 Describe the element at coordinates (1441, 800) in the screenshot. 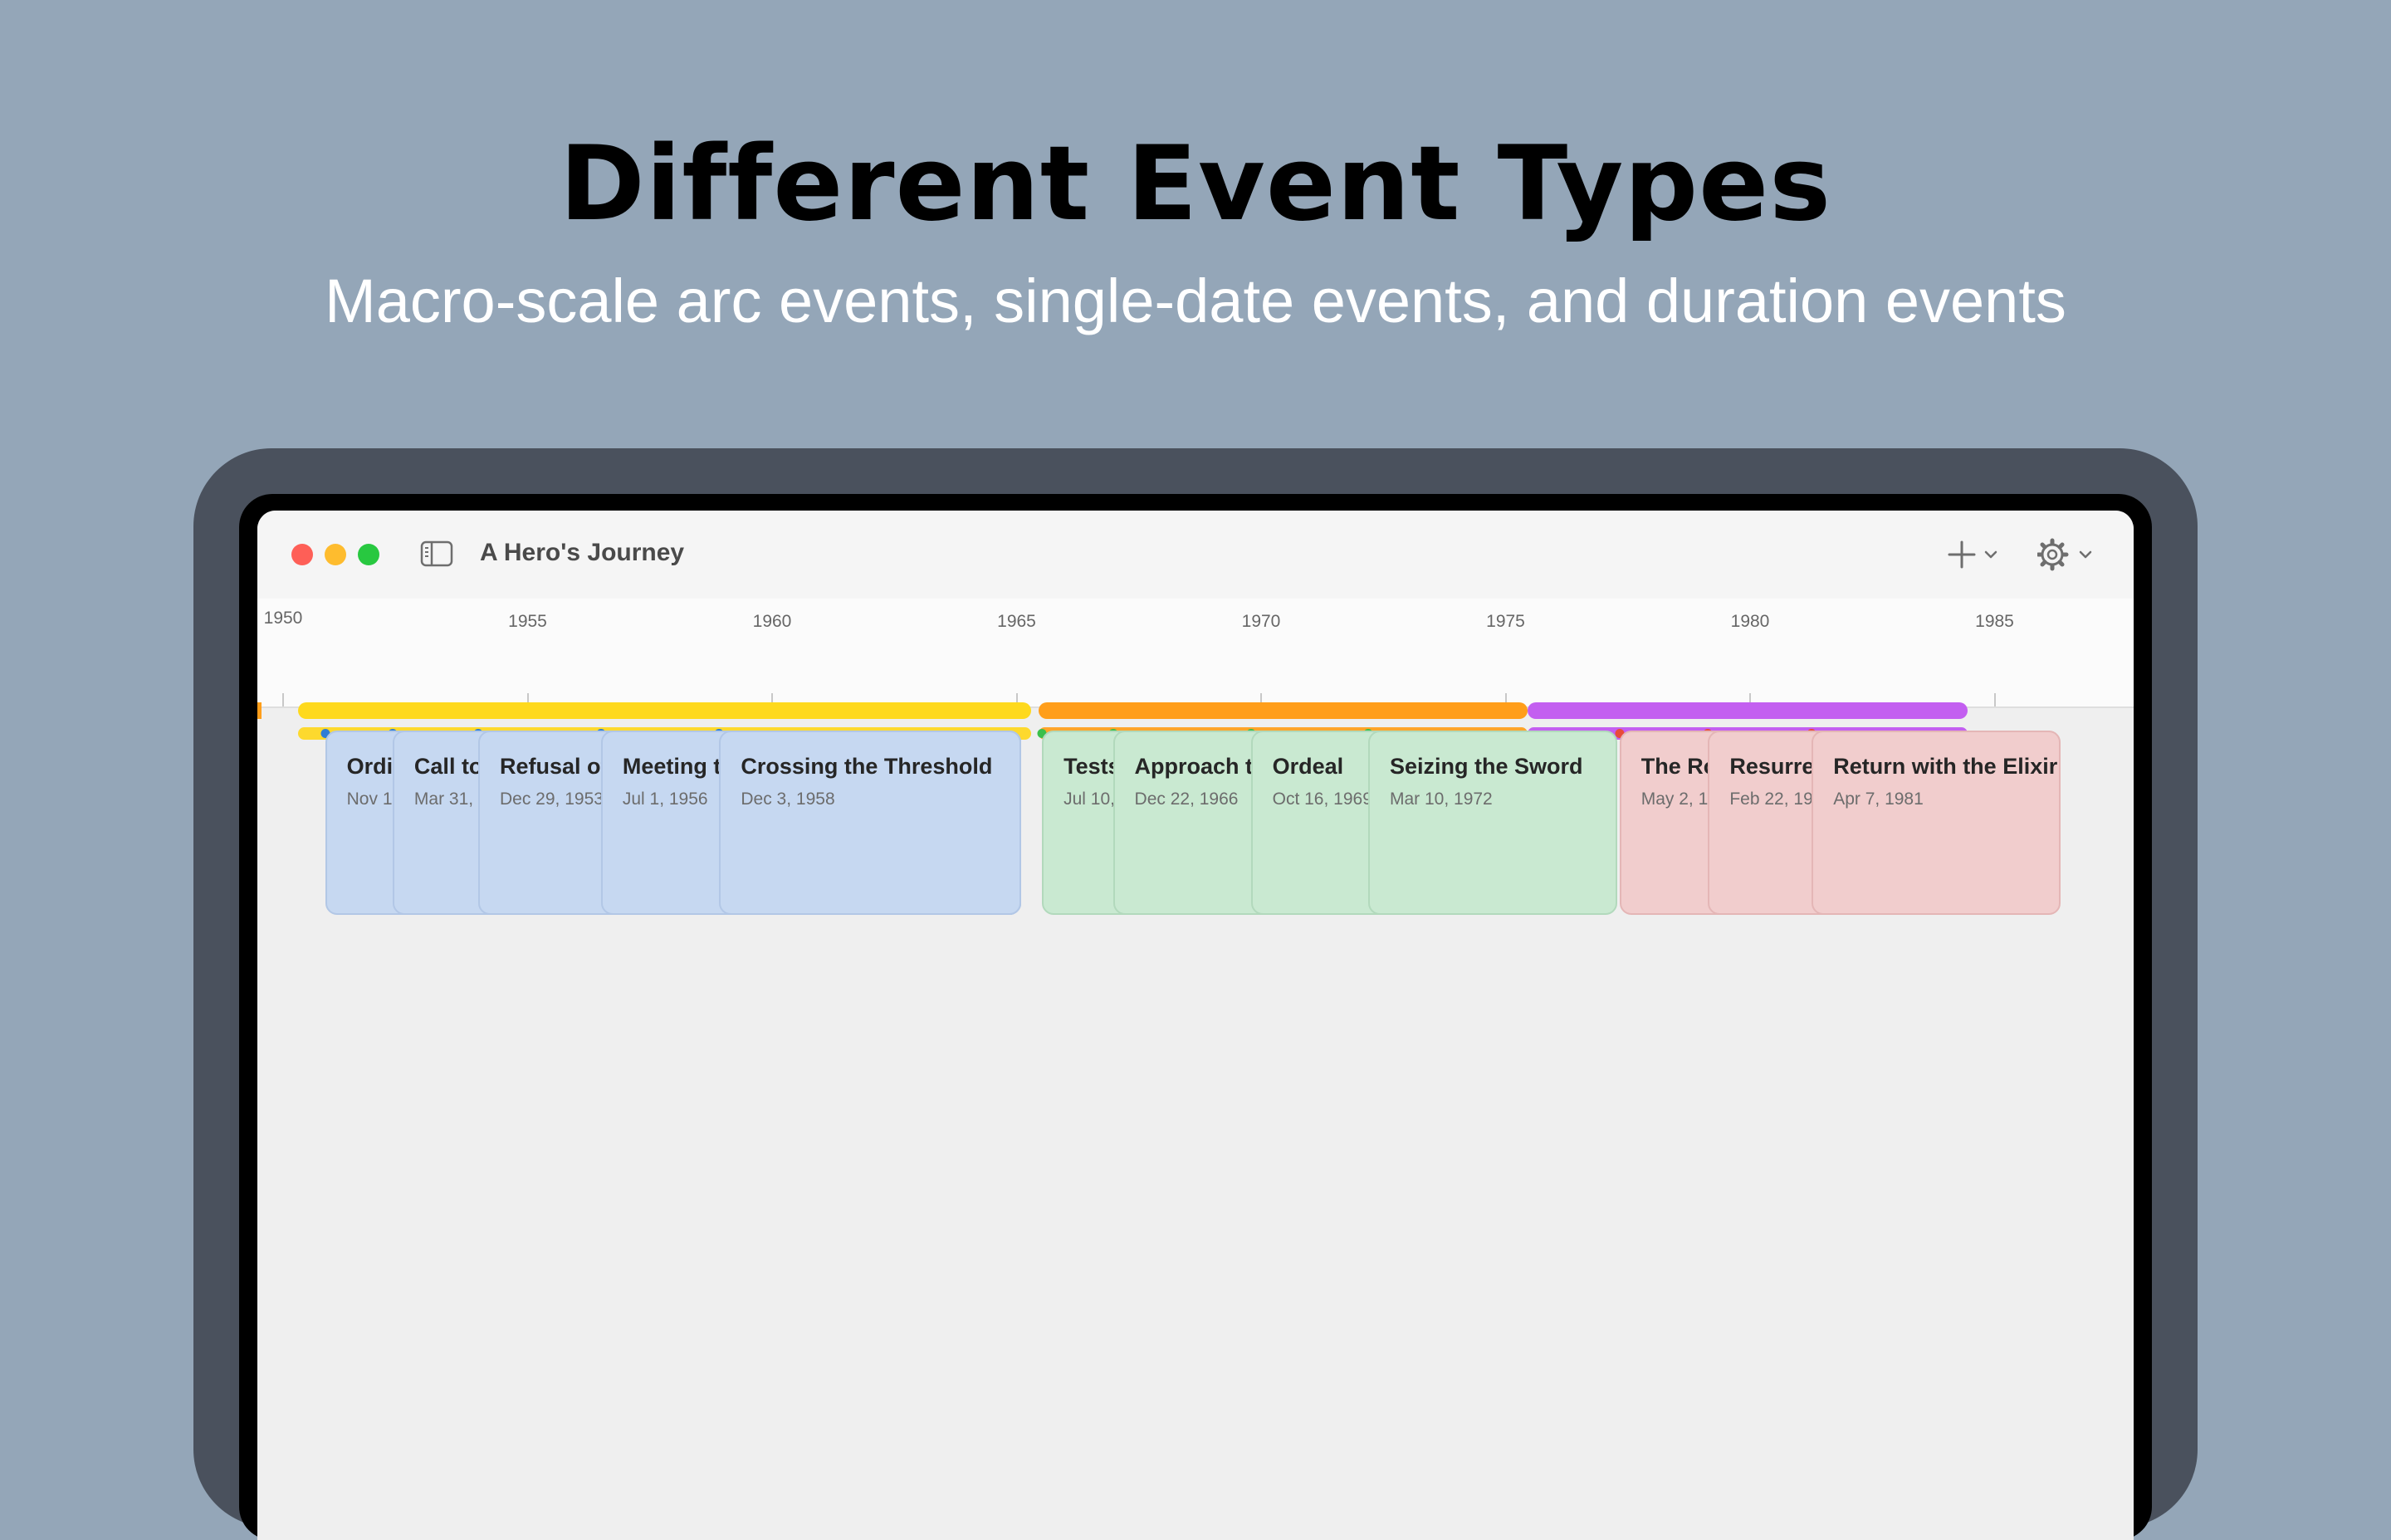

I see `event-card-date: Mar 10, 1972` at that location.